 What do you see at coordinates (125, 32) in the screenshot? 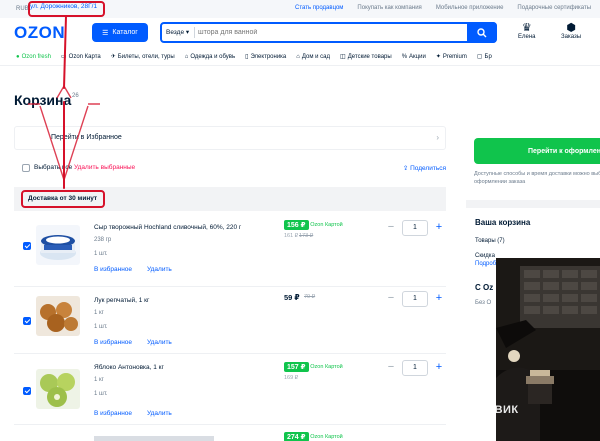
I see `catalog-button-label: Каталог` at bounding box center [125, 32].